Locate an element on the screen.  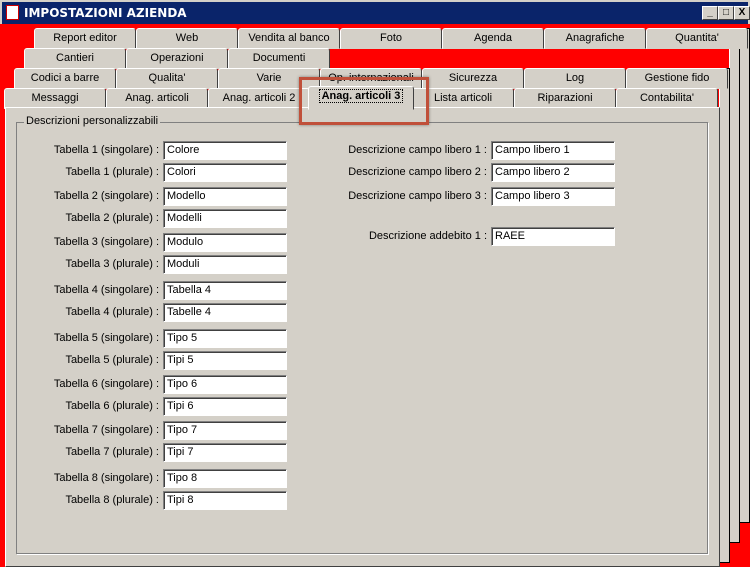
tab-riparazioni: Riparazioni is located at coordinates (565, 98).